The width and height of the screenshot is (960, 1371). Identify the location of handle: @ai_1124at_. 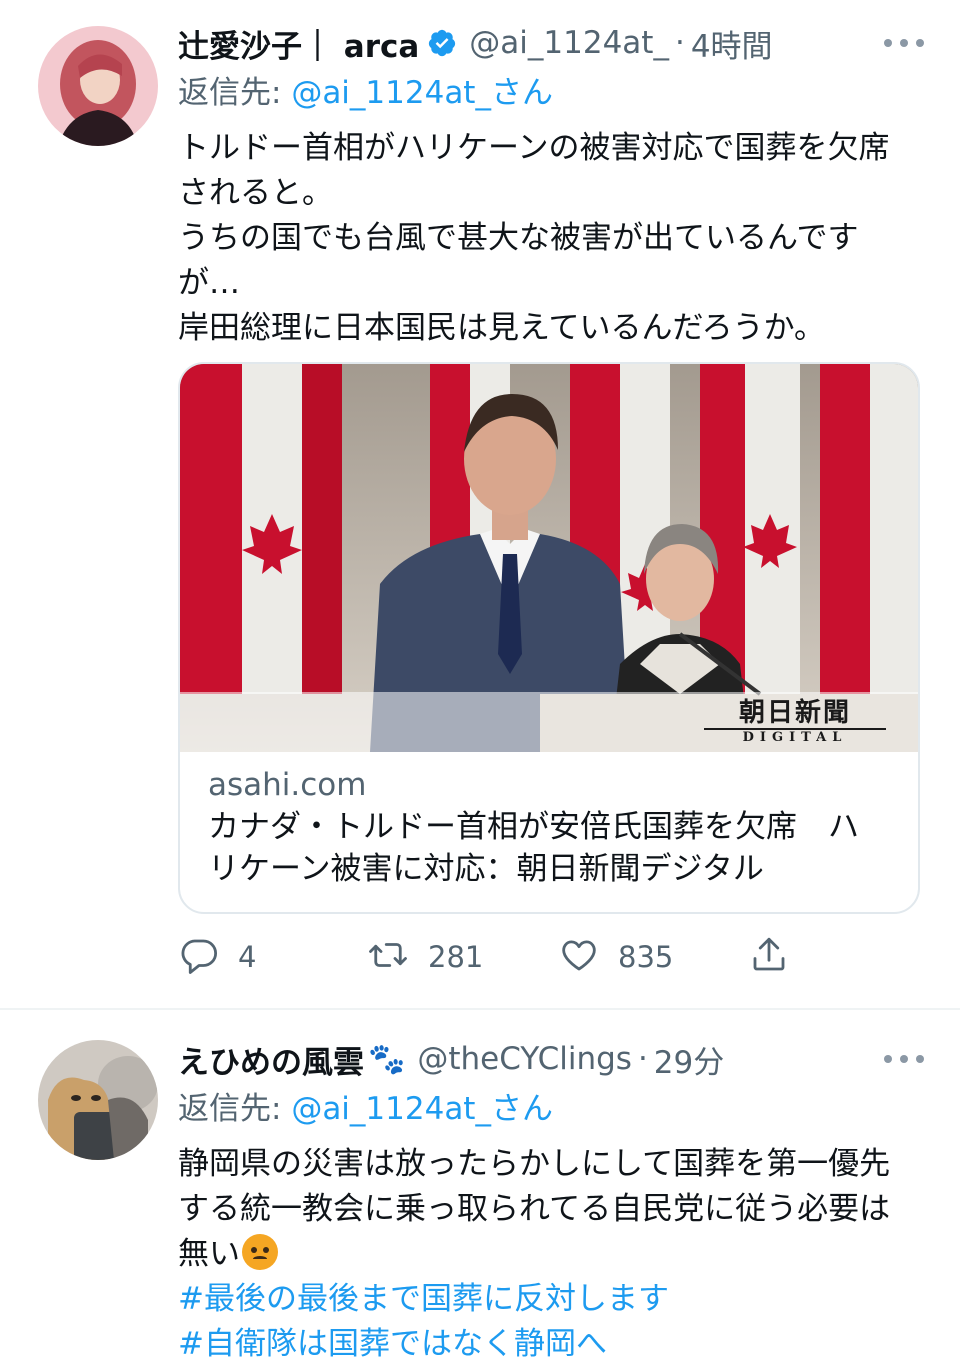
(569, 43).